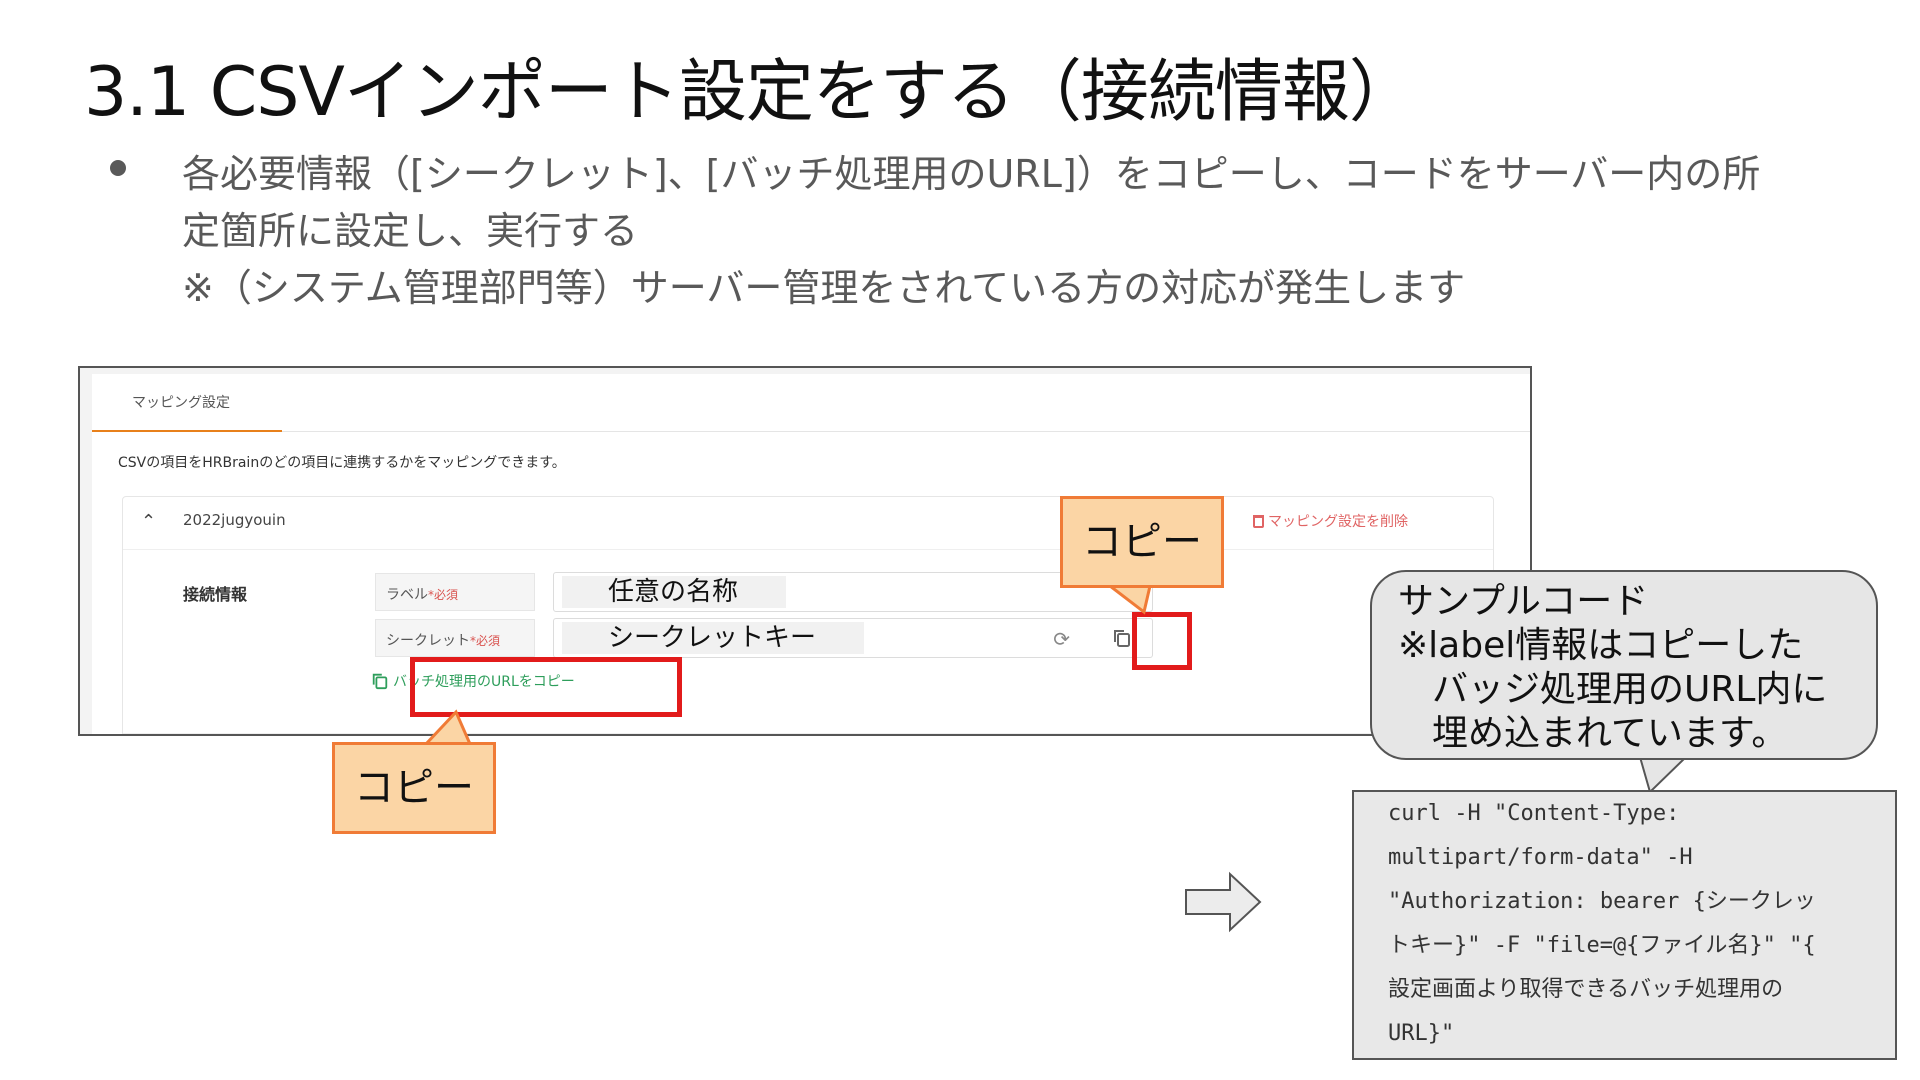 The image size is (1920, 1080). Describe the element at coordinates (1663, 775) in the screenshot. I see `speech-pointer` at that location.